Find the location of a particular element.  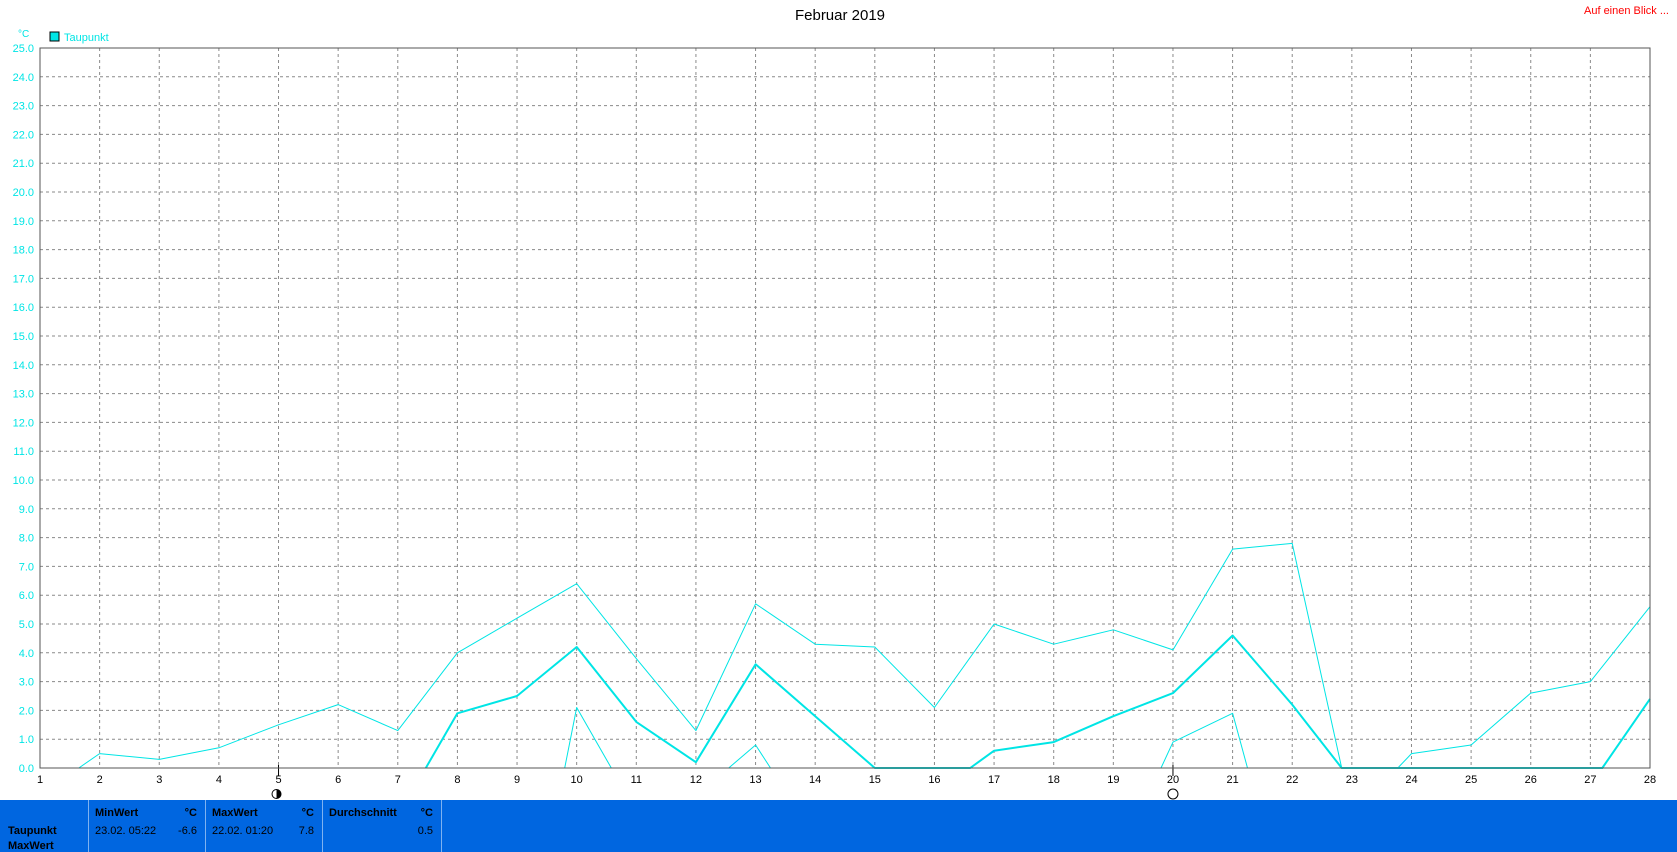

x-tick-label: 16 is located at coordinates (934, 780).